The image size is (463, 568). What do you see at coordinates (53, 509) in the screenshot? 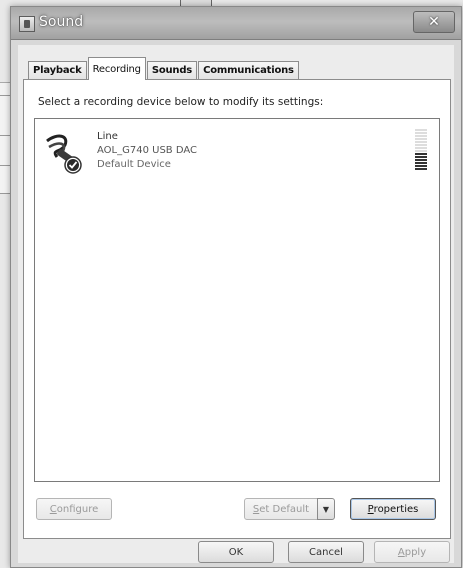
I see `configure-mnemonic: C` at bounding box center [53, 509].